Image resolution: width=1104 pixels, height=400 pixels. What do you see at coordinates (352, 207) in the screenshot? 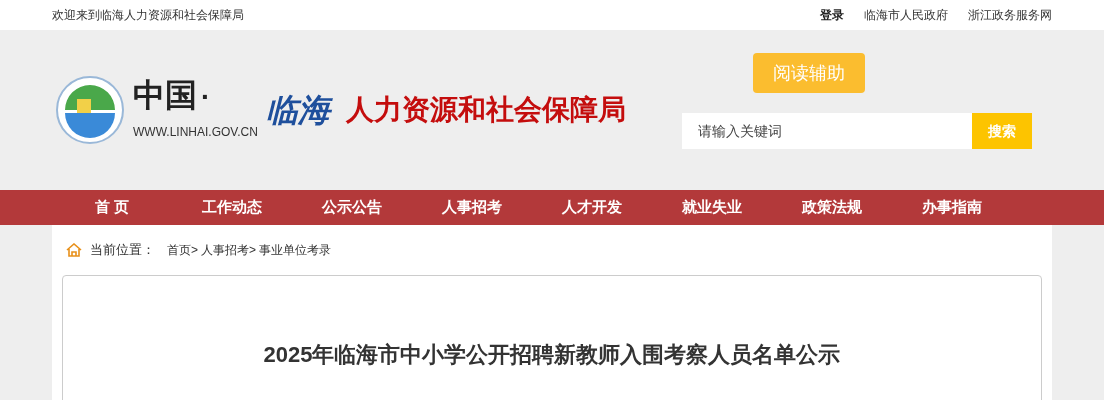
I see `nav-item: 公示公告` at bounding box center [352, 207].